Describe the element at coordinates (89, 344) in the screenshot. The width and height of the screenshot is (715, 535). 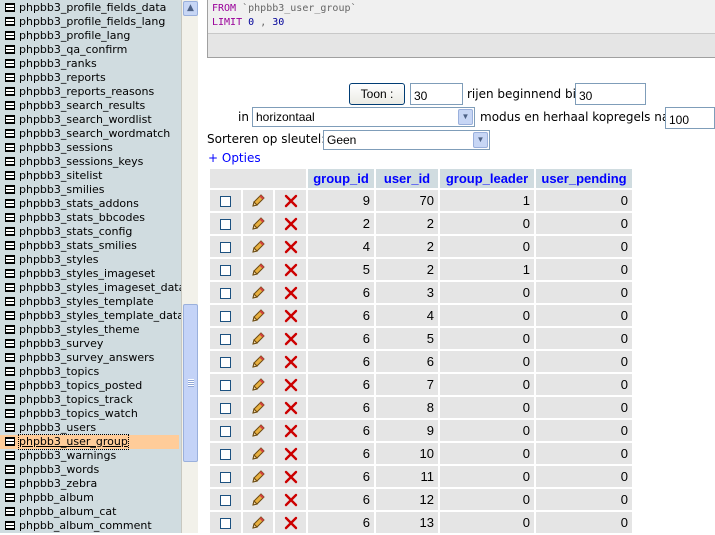
I see `sidebar-table-item: phpbb3_survey` at that location.